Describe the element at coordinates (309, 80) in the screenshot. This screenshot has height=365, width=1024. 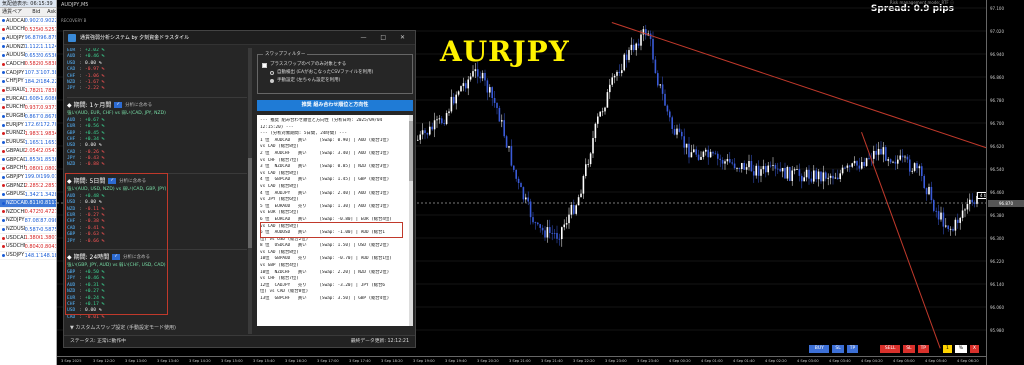
I see `swap-manual-label: 手動設定 (左ちゃん設定を利用)` at that location.